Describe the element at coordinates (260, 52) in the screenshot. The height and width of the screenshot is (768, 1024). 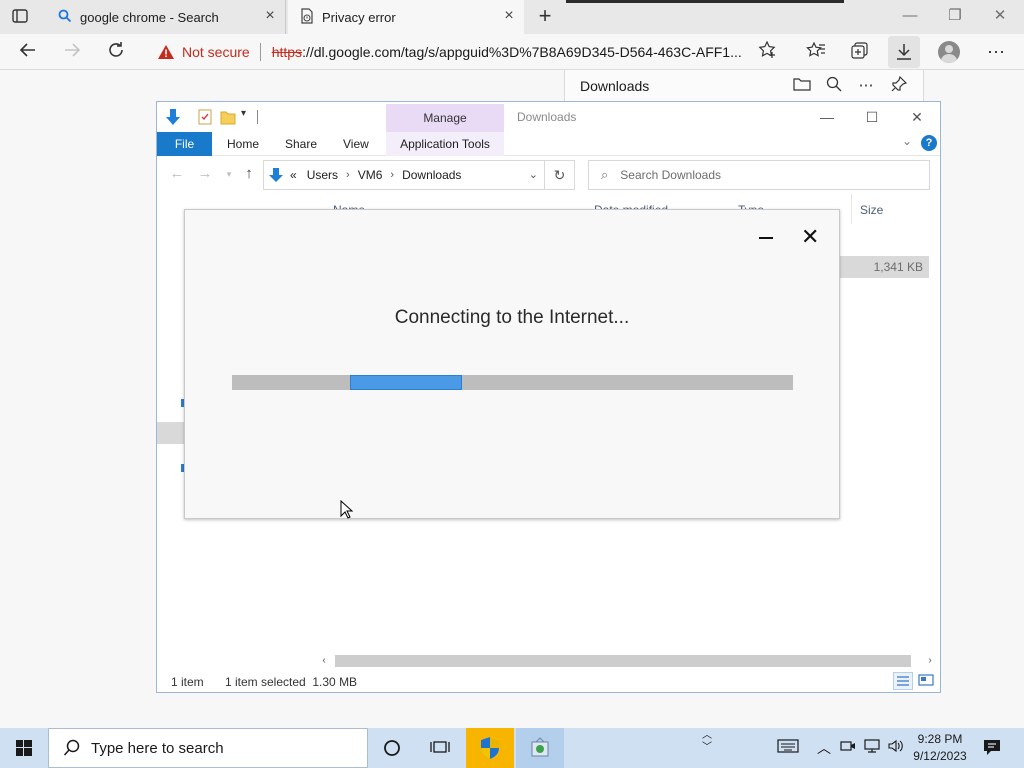
I see `address-separator` at that location.